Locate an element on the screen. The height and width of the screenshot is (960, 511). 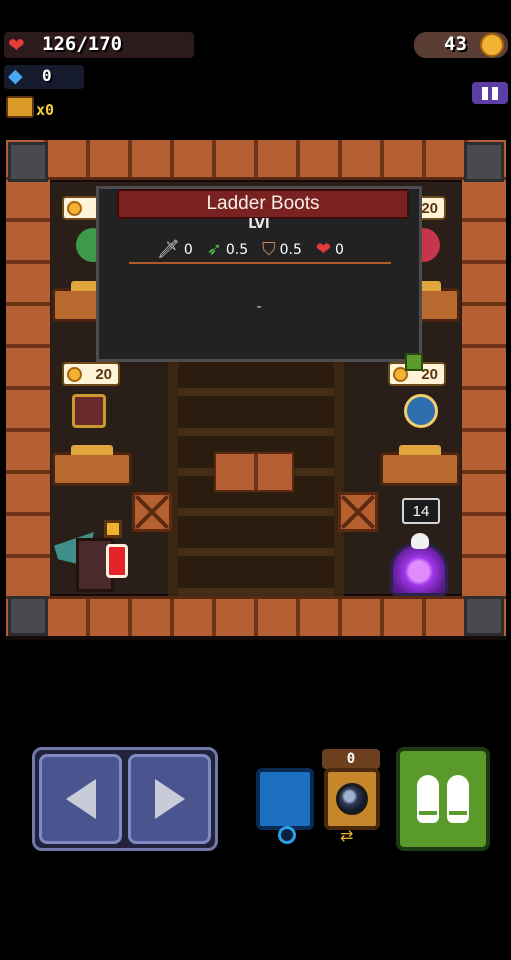
move-right-button is located at coordinates (169, 799).